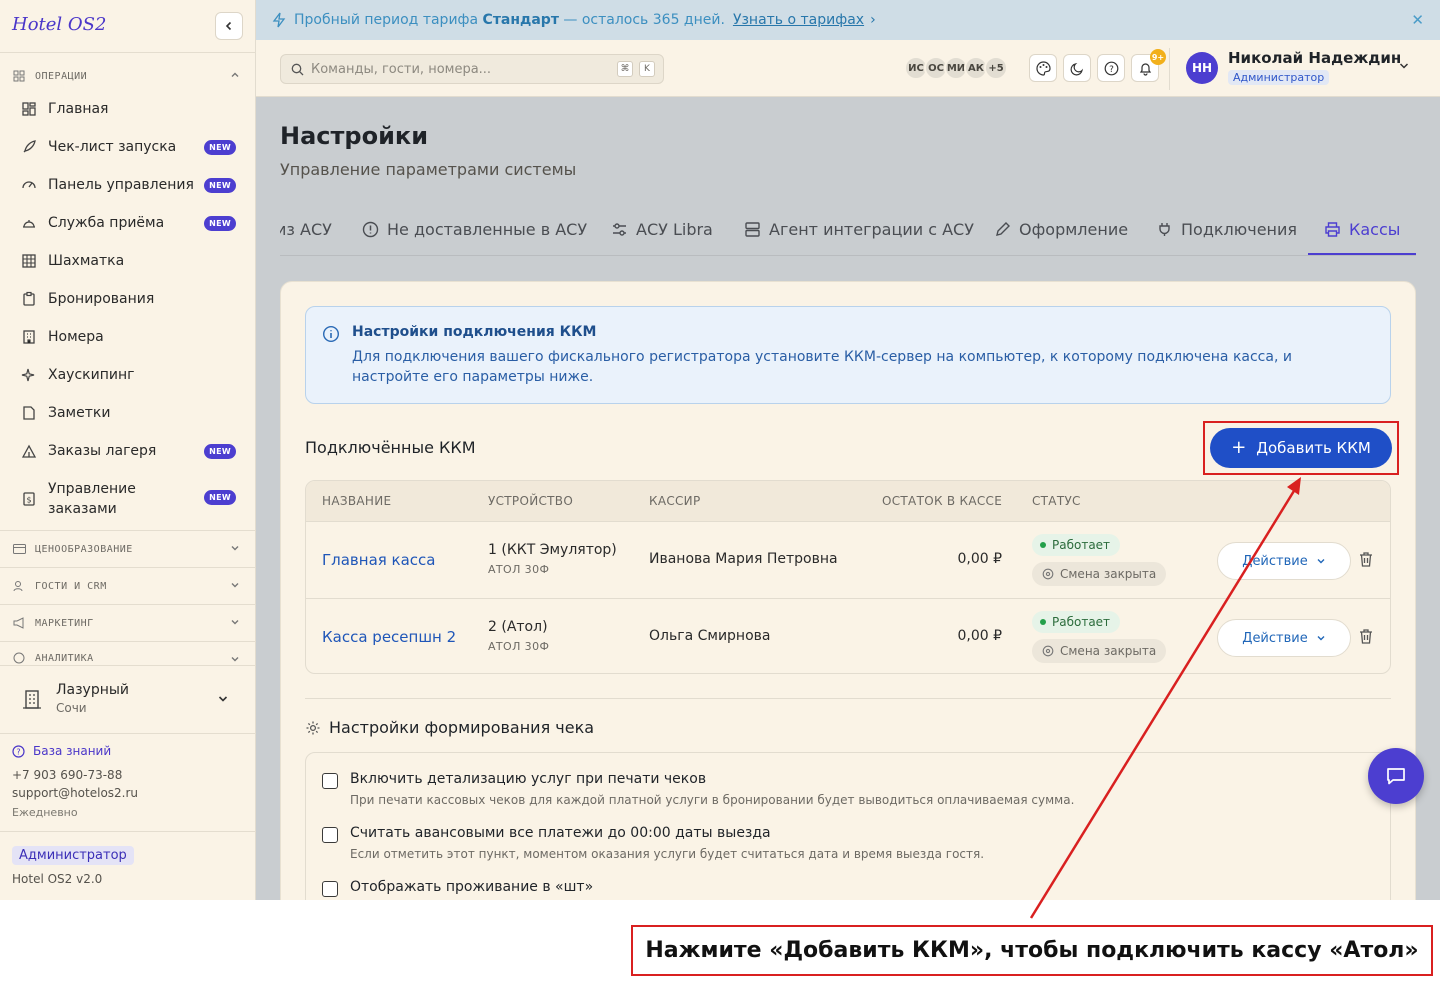 The height and width of the screenshot is (999, 1440). Describe the element at coordinates (128, 109) in the screenshot. I see `sidebar-item-home: Главная` at that location.